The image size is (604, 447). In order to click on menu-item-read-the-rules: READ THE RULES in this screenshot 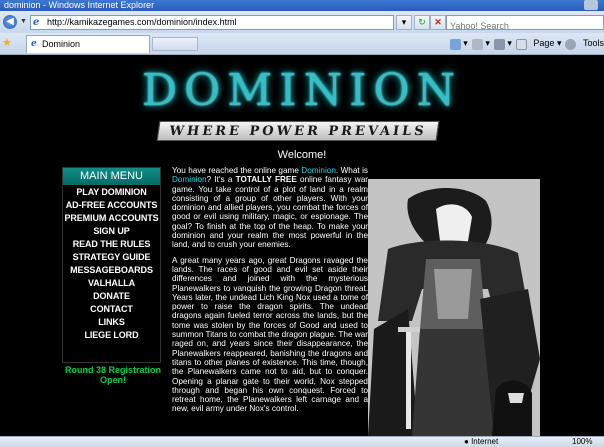, I will do `click(111, 244)`.